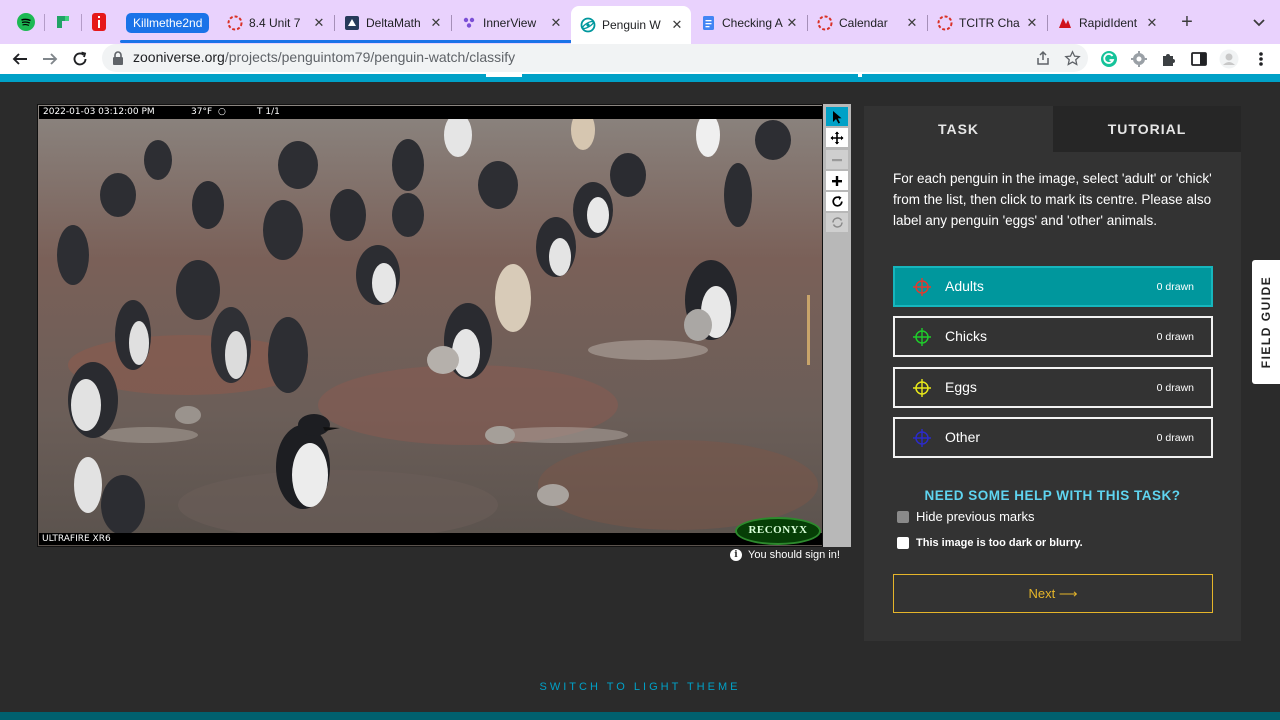  Describe the element at coordinates (958, 129) in the screenshot. I see `tab-task: TASK` at that location.